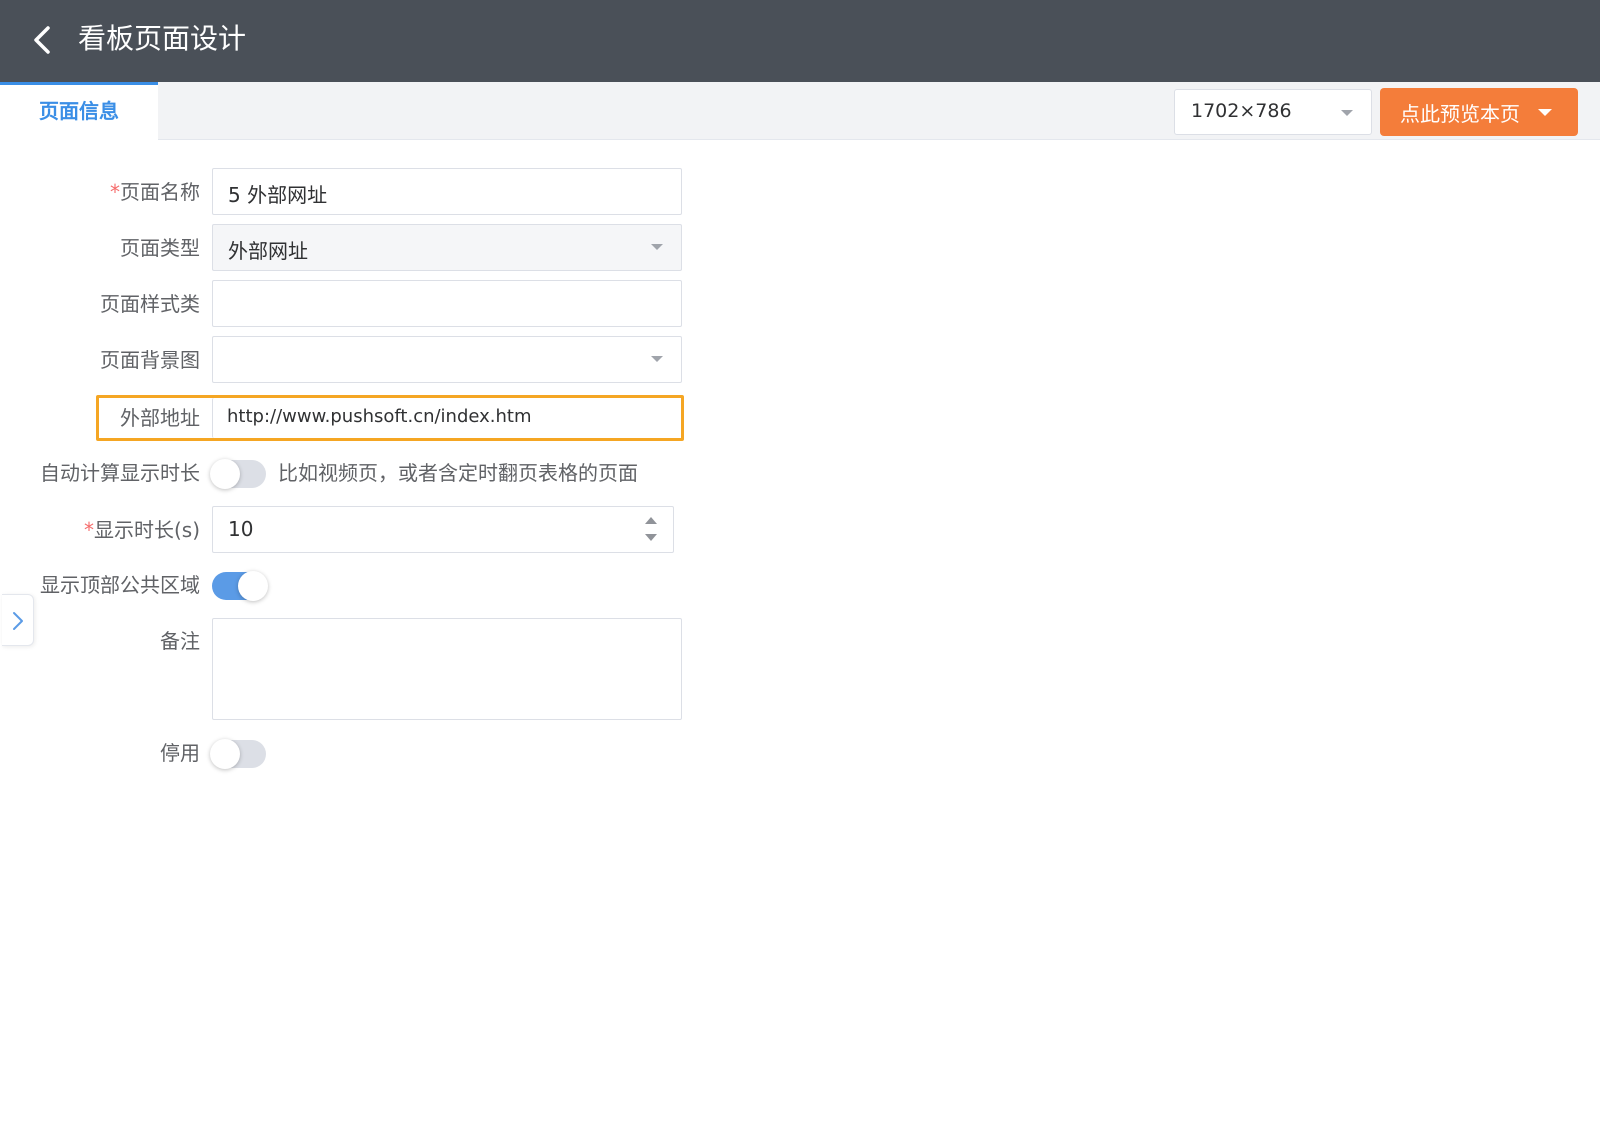 The image size is (1600, 1138). I want to click on resolution-select: 1702×786, so click(1273, 112).